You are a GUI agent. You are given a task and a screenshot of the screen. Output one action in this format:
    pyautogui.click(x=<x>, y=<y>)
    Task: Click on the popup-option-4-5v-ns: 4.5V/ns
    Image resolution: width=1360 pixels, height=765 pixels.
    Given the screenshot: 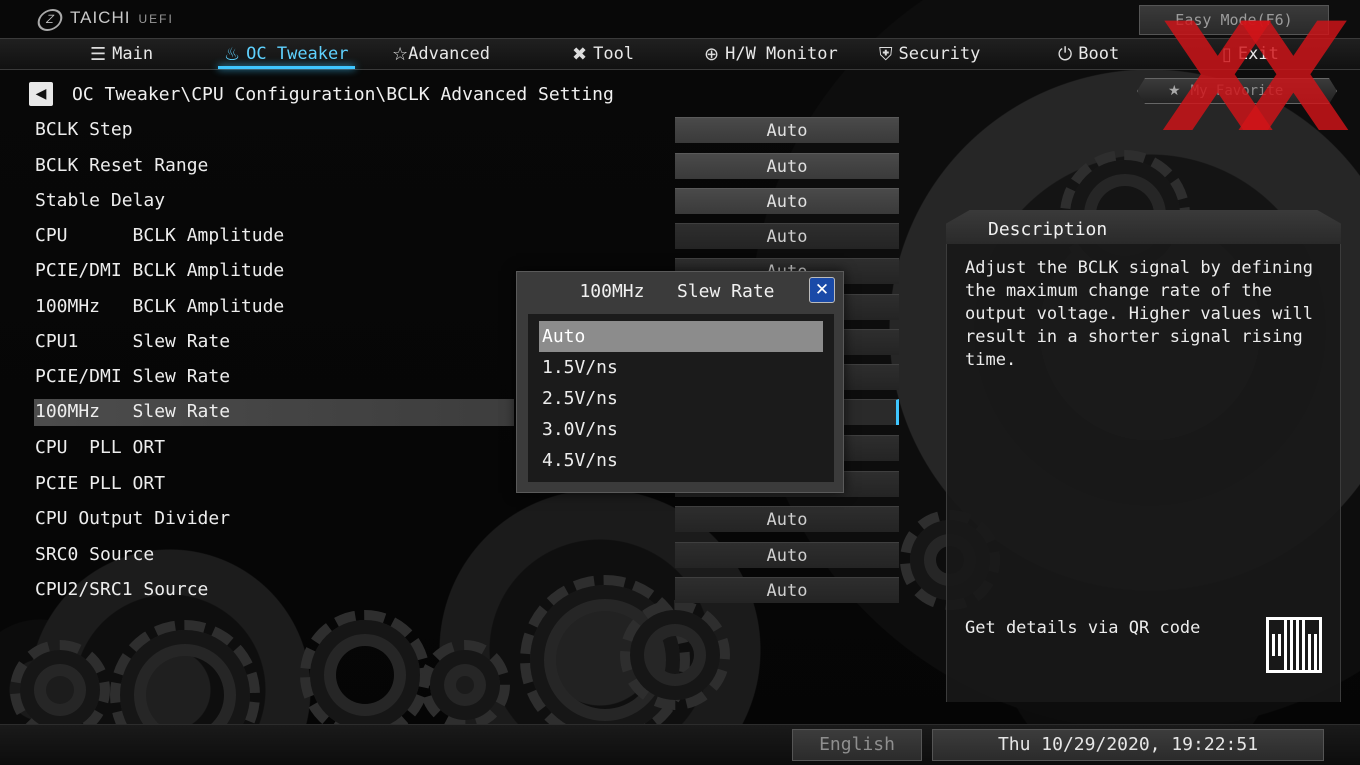 What is the action you would take?
    pyautogui.click(x=681, y=460)
    